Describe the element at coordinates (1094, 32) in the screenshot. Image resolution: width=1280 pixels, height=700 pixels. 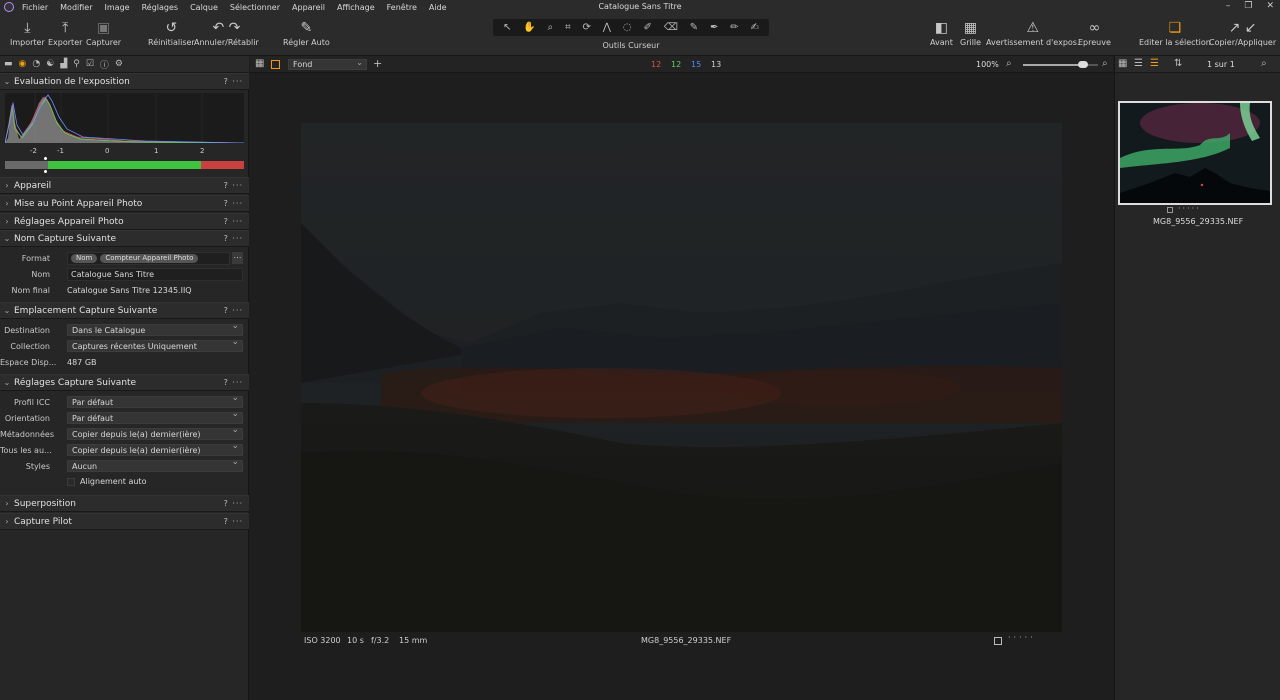
I see `epreuve-button: ∞ Epreuve` at that location.